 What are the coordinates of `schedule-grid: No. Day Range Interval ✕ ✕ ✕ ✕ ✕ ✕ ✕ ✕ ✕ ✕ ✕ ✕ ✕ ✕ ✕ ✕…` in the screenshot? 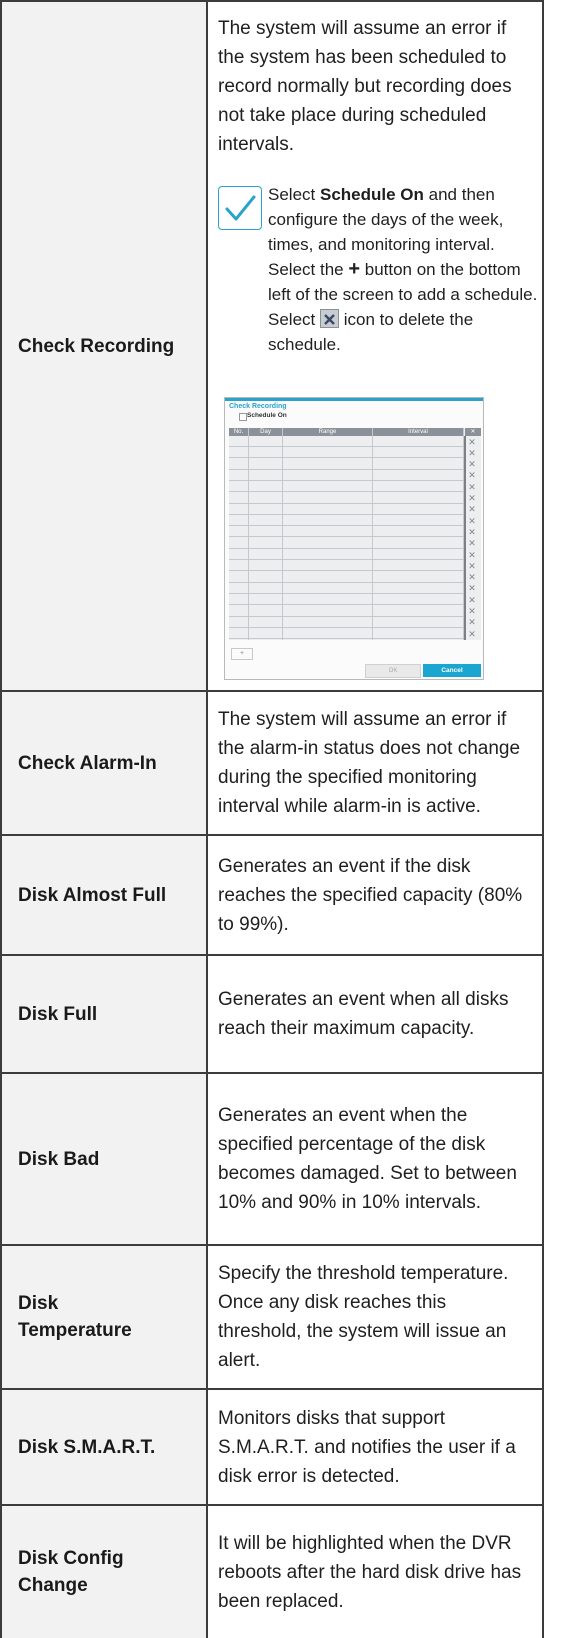 It's located at (355, 534).